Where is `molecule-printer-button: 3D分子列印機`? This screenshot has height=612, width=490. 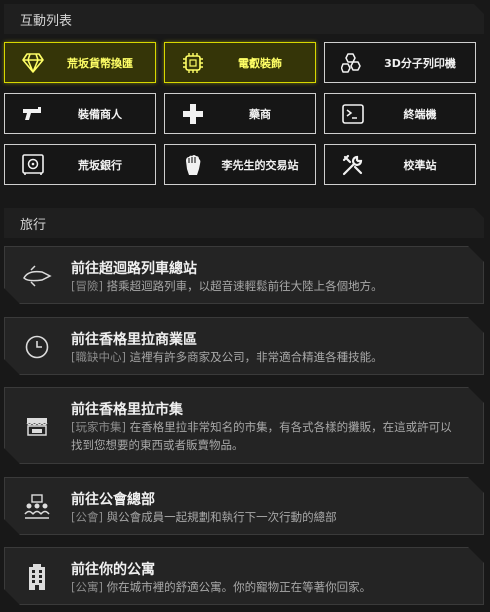
molecule-printer-button: 3D分子列印機 is located at coordinates (400, 62).